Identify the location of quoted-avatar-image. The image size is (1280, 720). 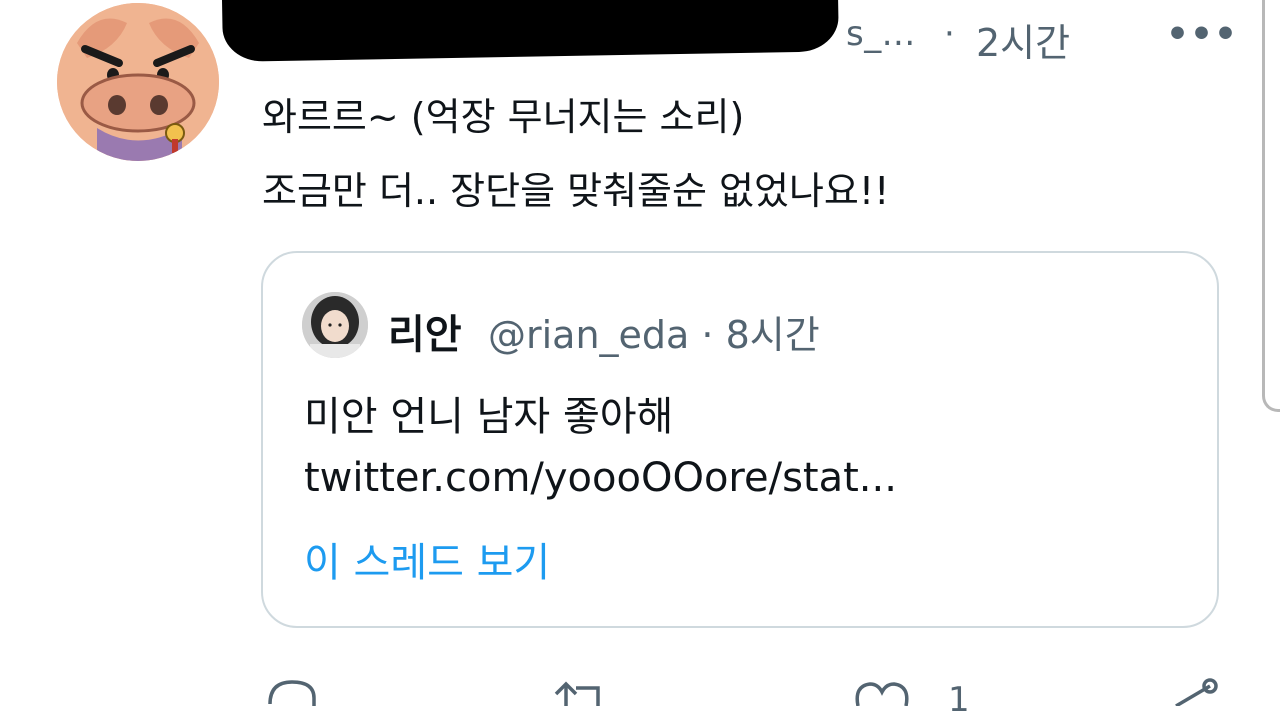
(335, 325).